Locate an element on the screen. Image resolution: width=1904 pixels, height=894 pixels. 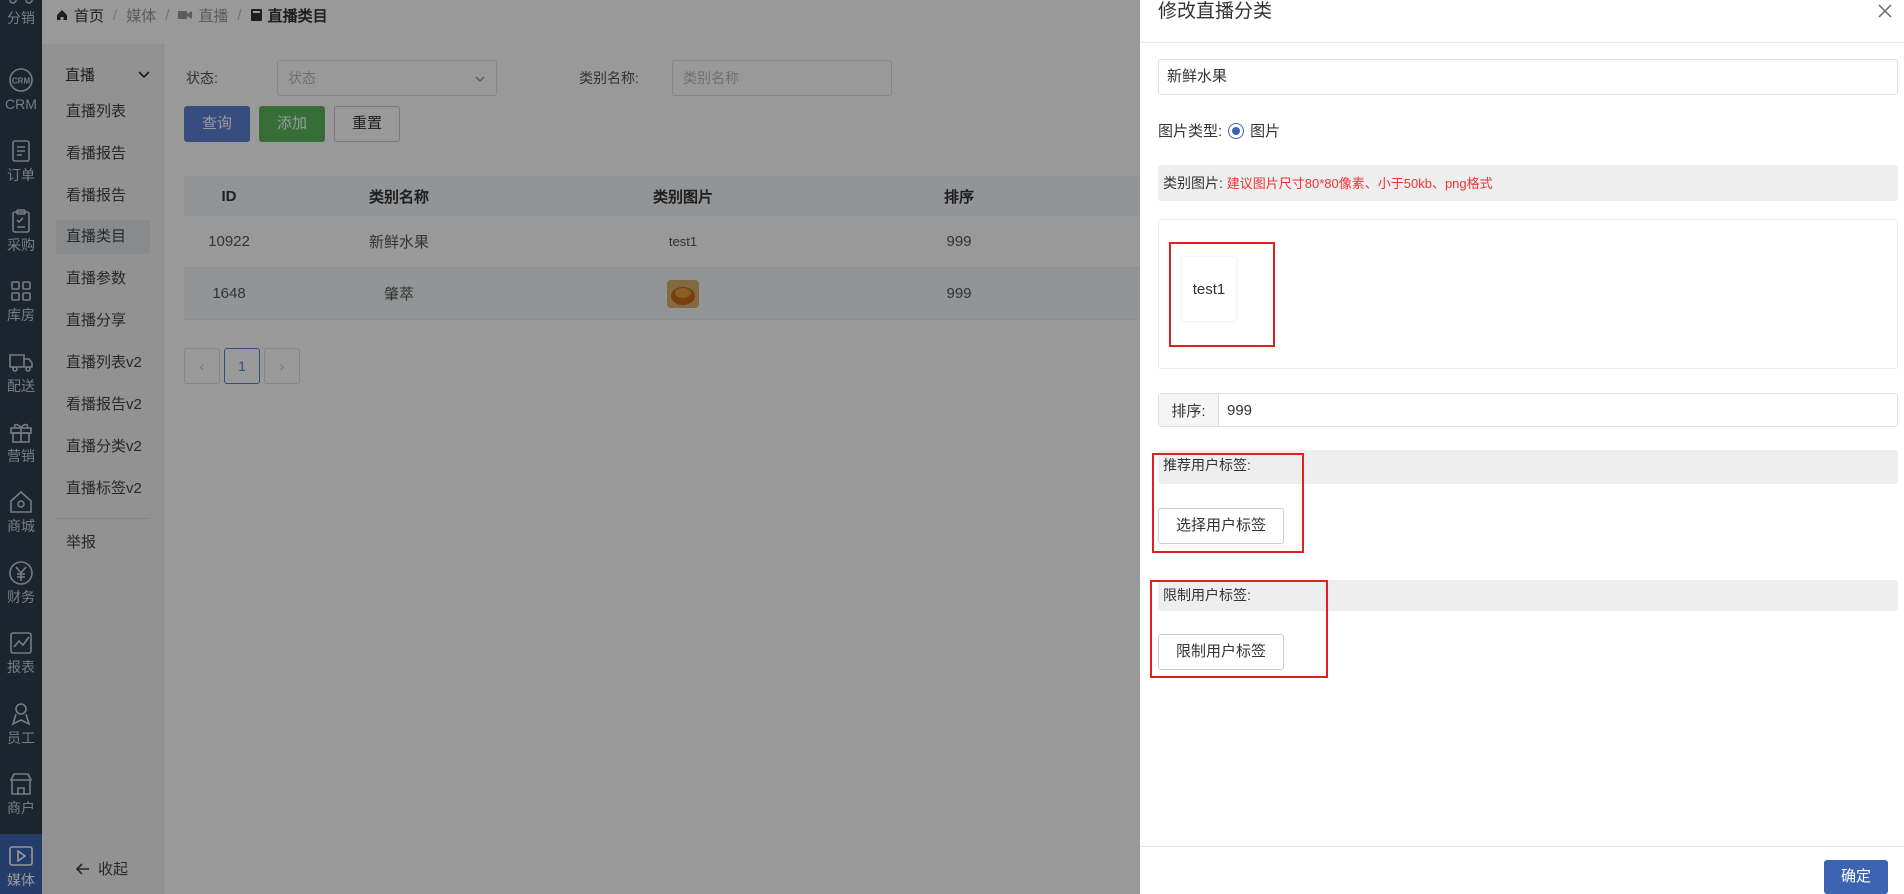
image-type-radio is located at coordinates (1236, 130).